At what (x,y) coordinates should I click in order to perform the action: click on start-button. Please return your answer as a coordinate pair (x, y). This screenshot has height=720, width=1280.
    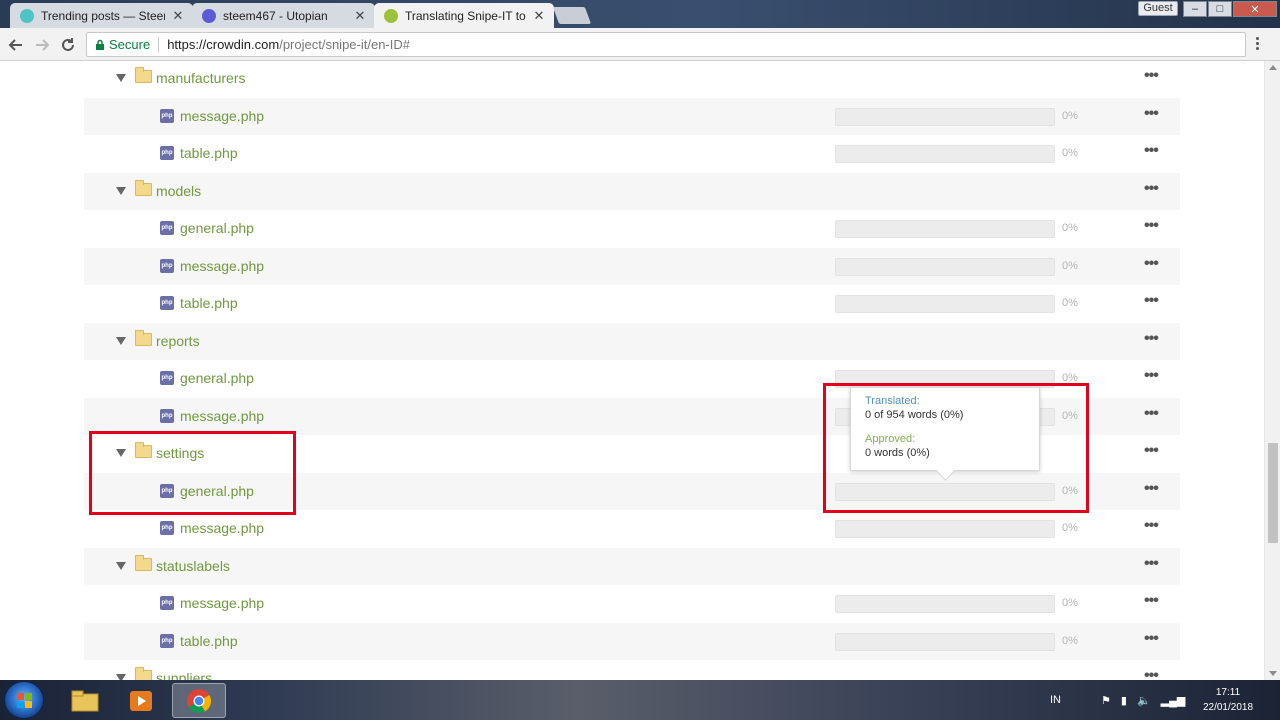
    Looking at the image, I should click on (24, 700).